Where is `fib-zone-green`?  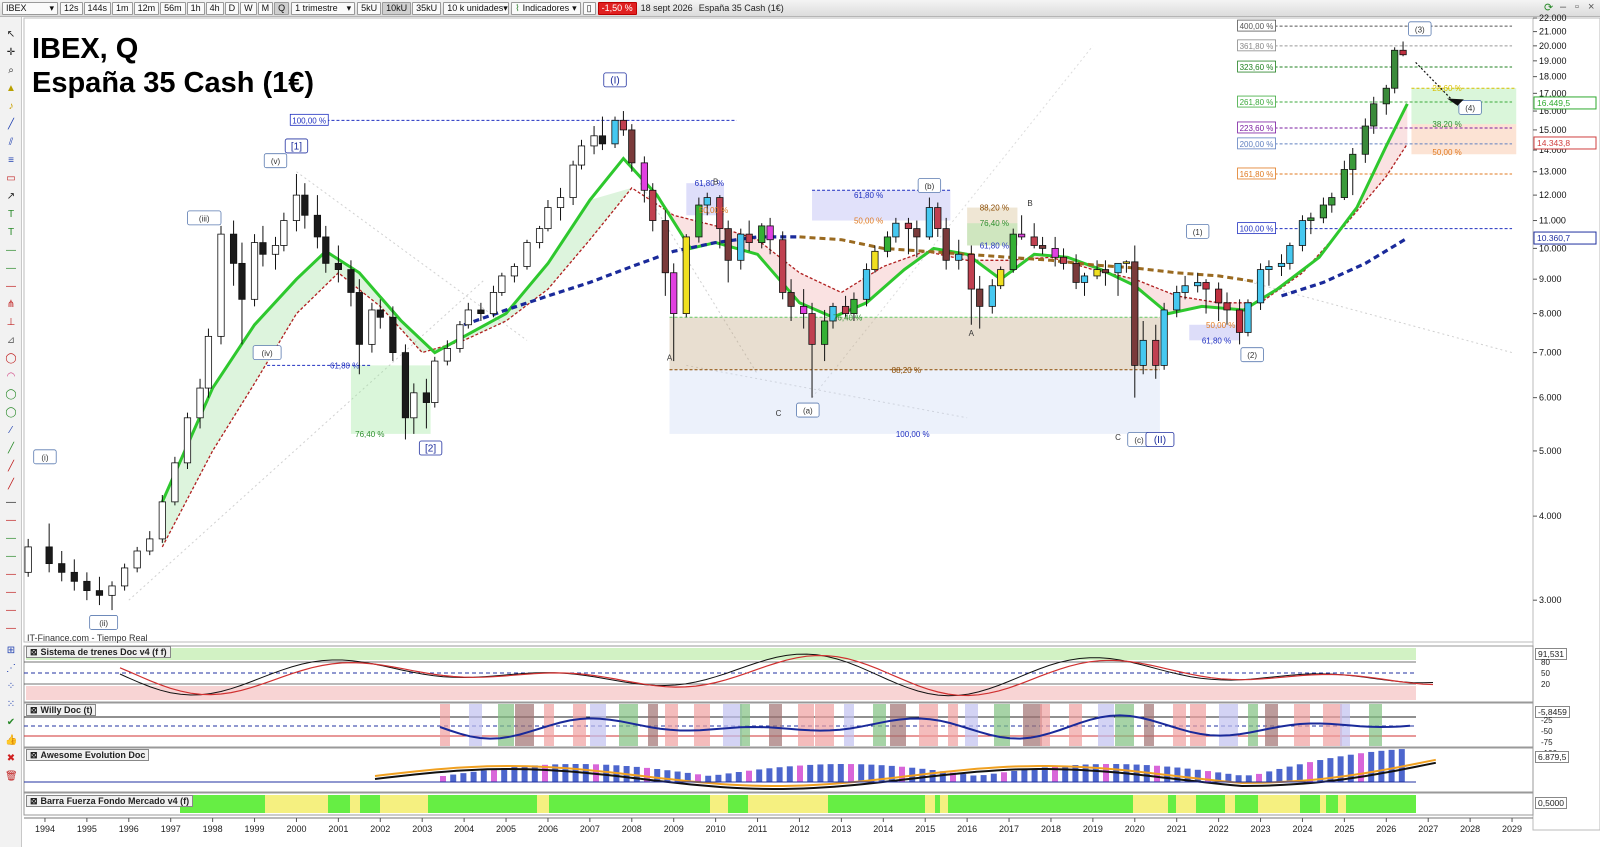 fib-zone-green is located at coordinates (390, 399).